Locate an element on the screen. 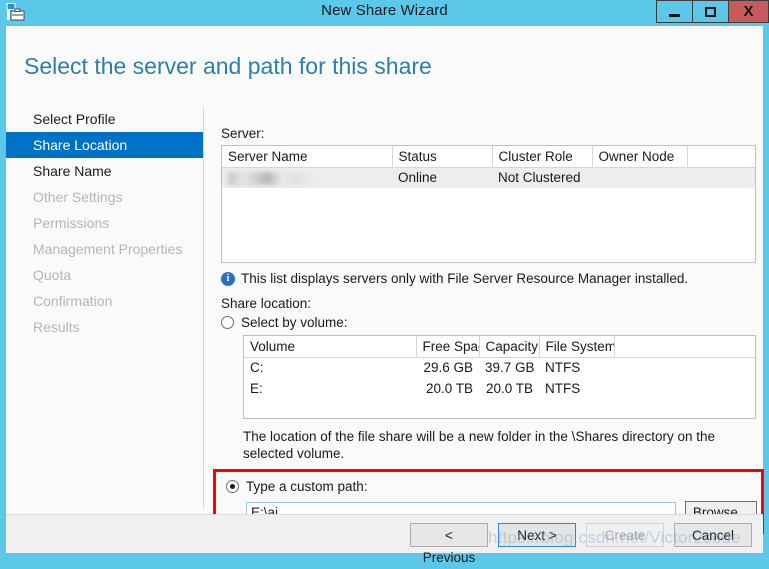 This screenshot has width=769, height=569. footer-button-group: < Previous Next > Create Cancel is located at coordinates (581, 544).